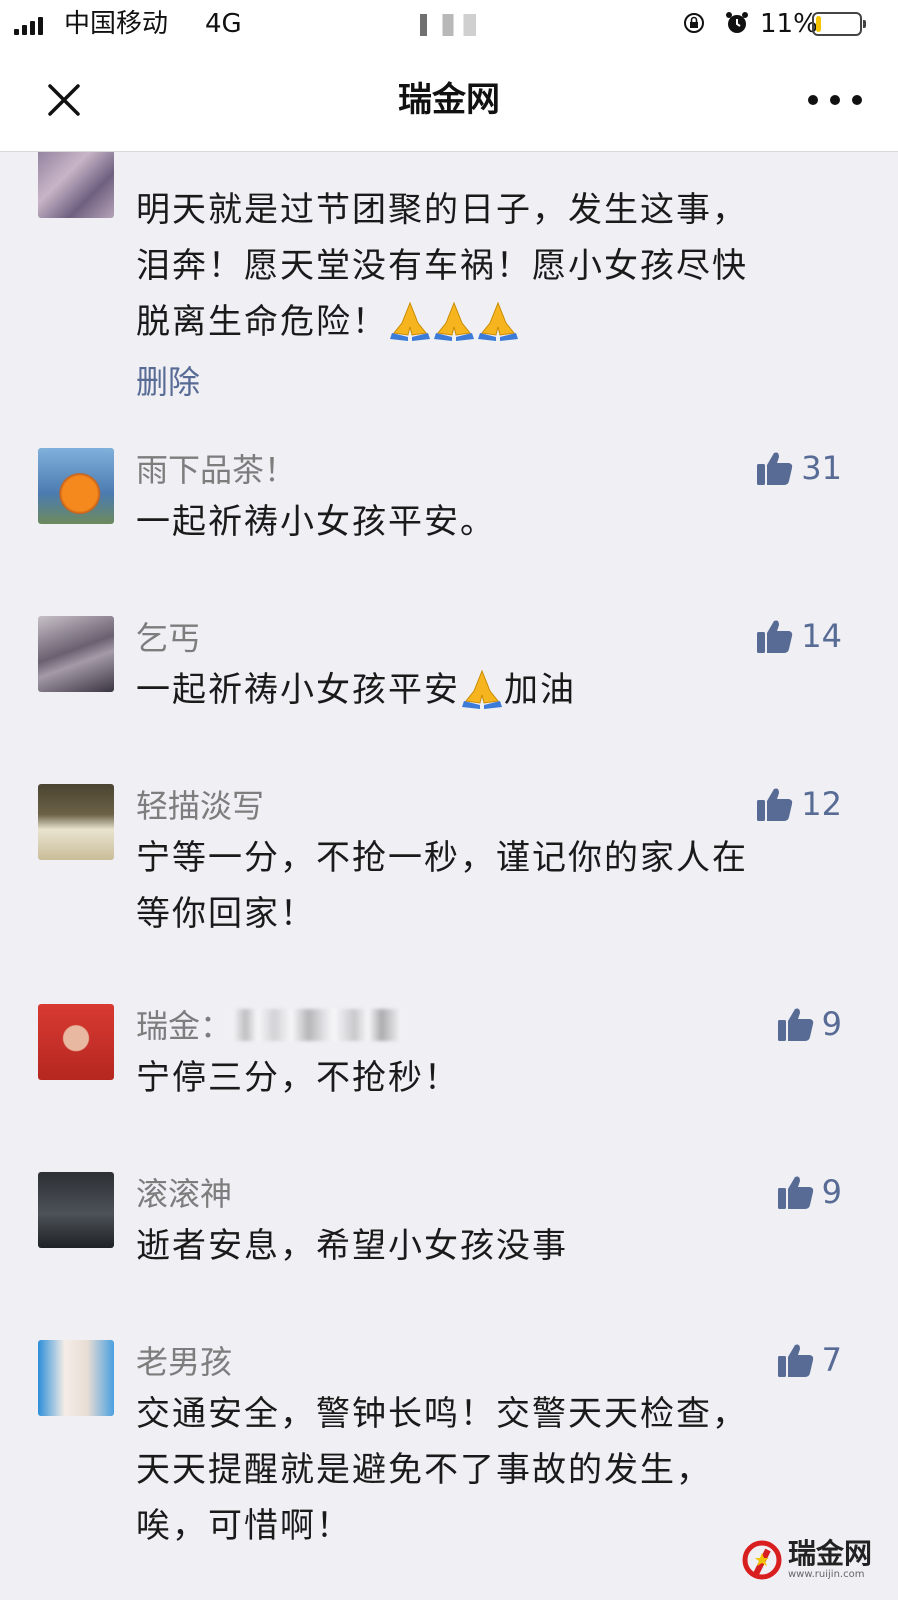 Image resolution: width=898 pixels, height=1600 pixels. What do you see at coordinates (831, 1360) in the screenshot?
I see `like-count: 7` at bounding box center [831, 1360].